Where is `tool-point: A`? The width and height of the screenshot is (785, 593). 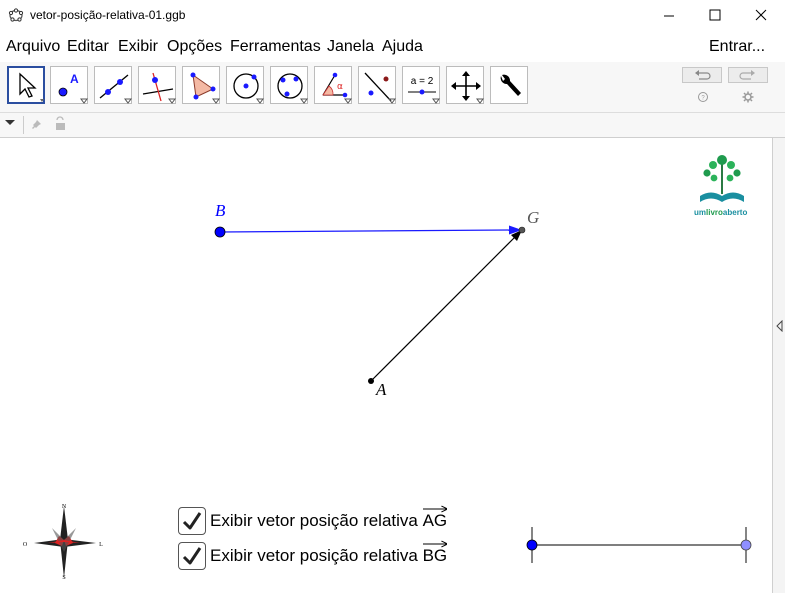
tool-point: A is located at coordinates (69, 85).